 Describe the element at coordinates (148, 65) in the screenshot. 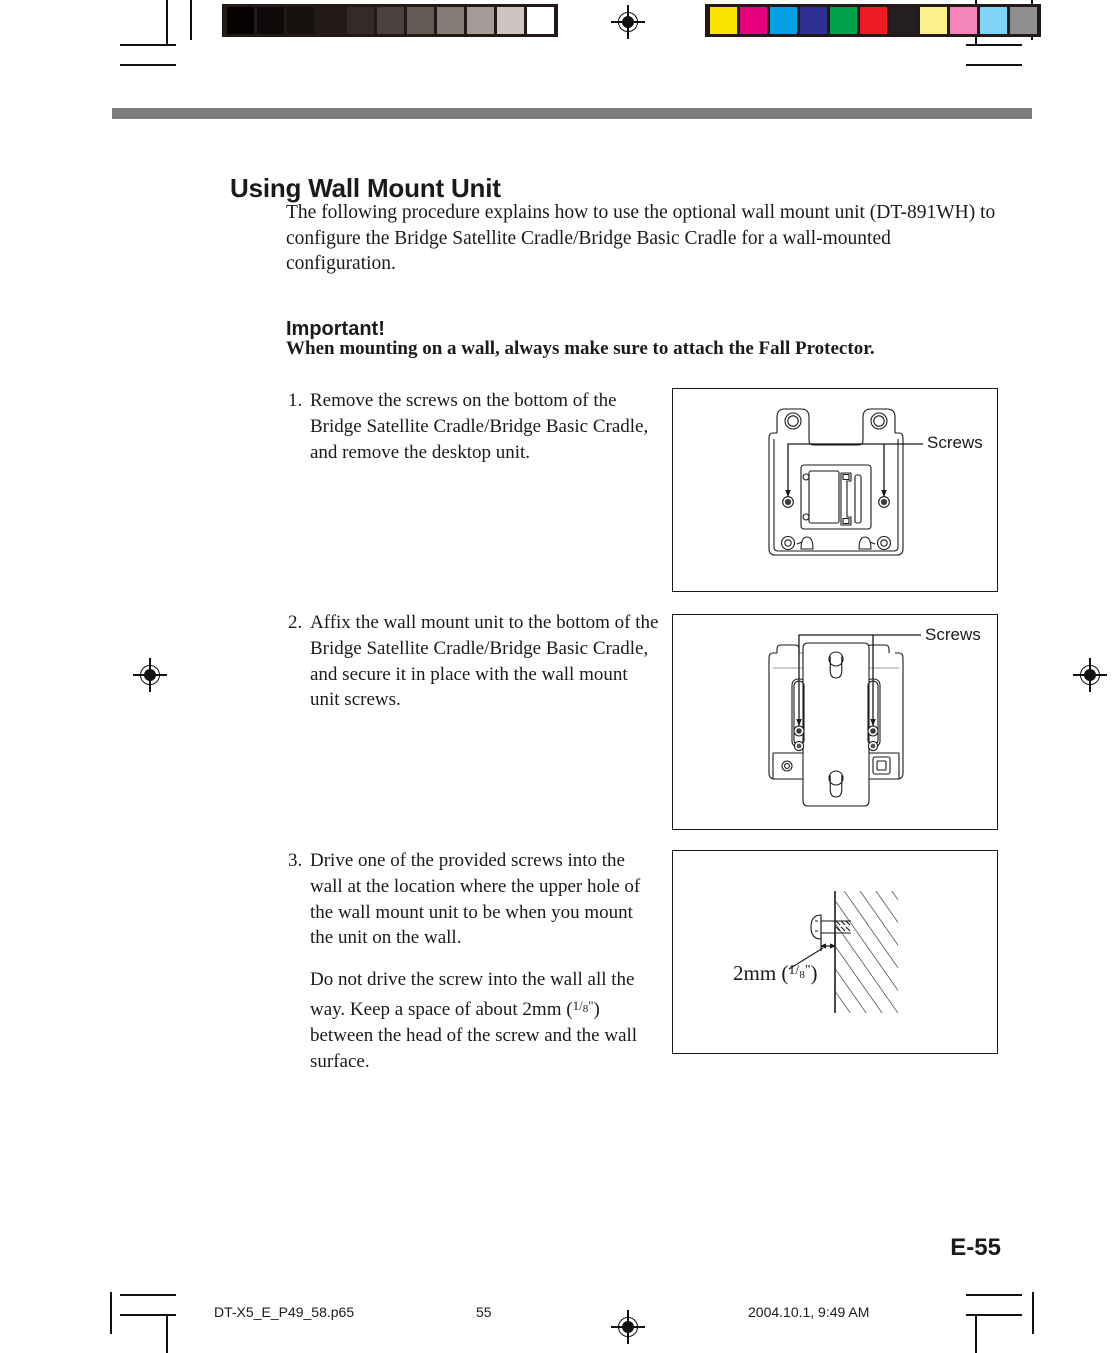

I see `crop-mark-top-left-h2` at that location.